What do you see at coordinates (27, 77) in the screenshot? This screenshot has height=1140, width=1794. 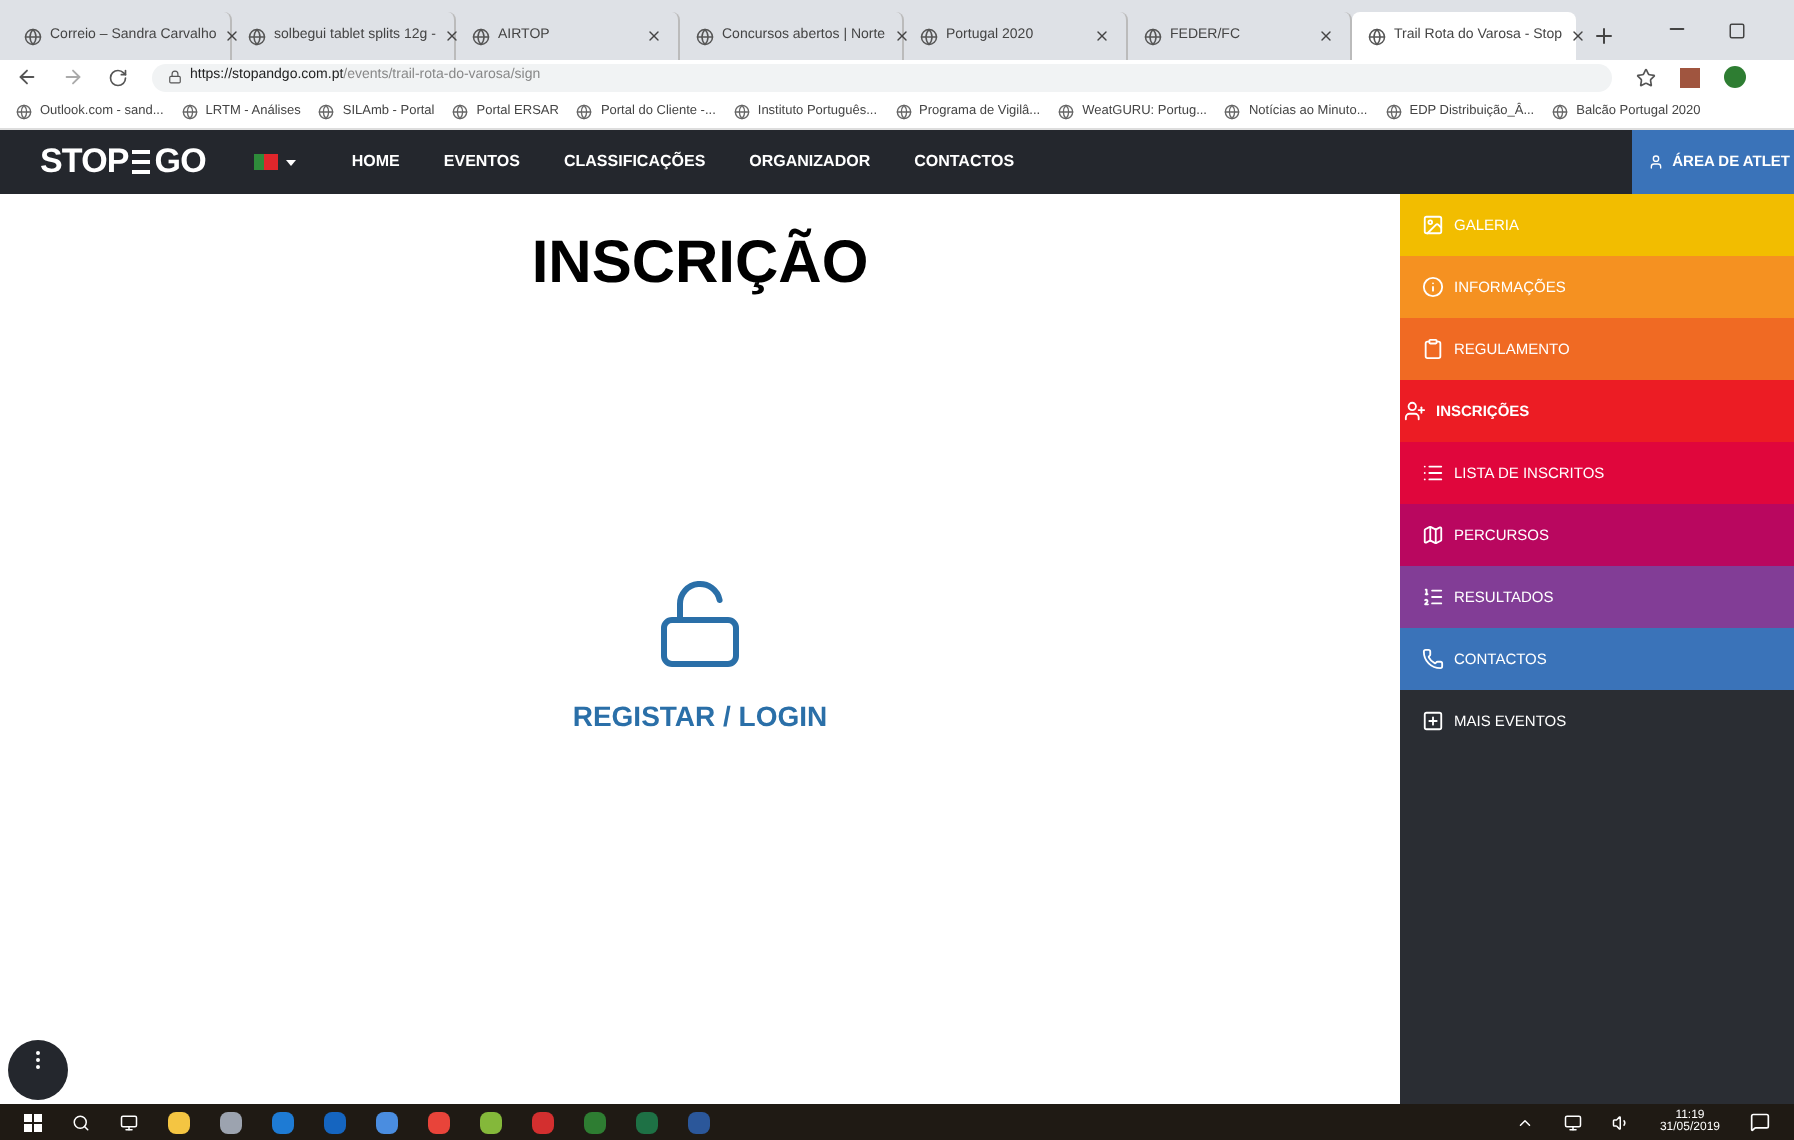 I see `back-icon` at bounding box center [27, 77].